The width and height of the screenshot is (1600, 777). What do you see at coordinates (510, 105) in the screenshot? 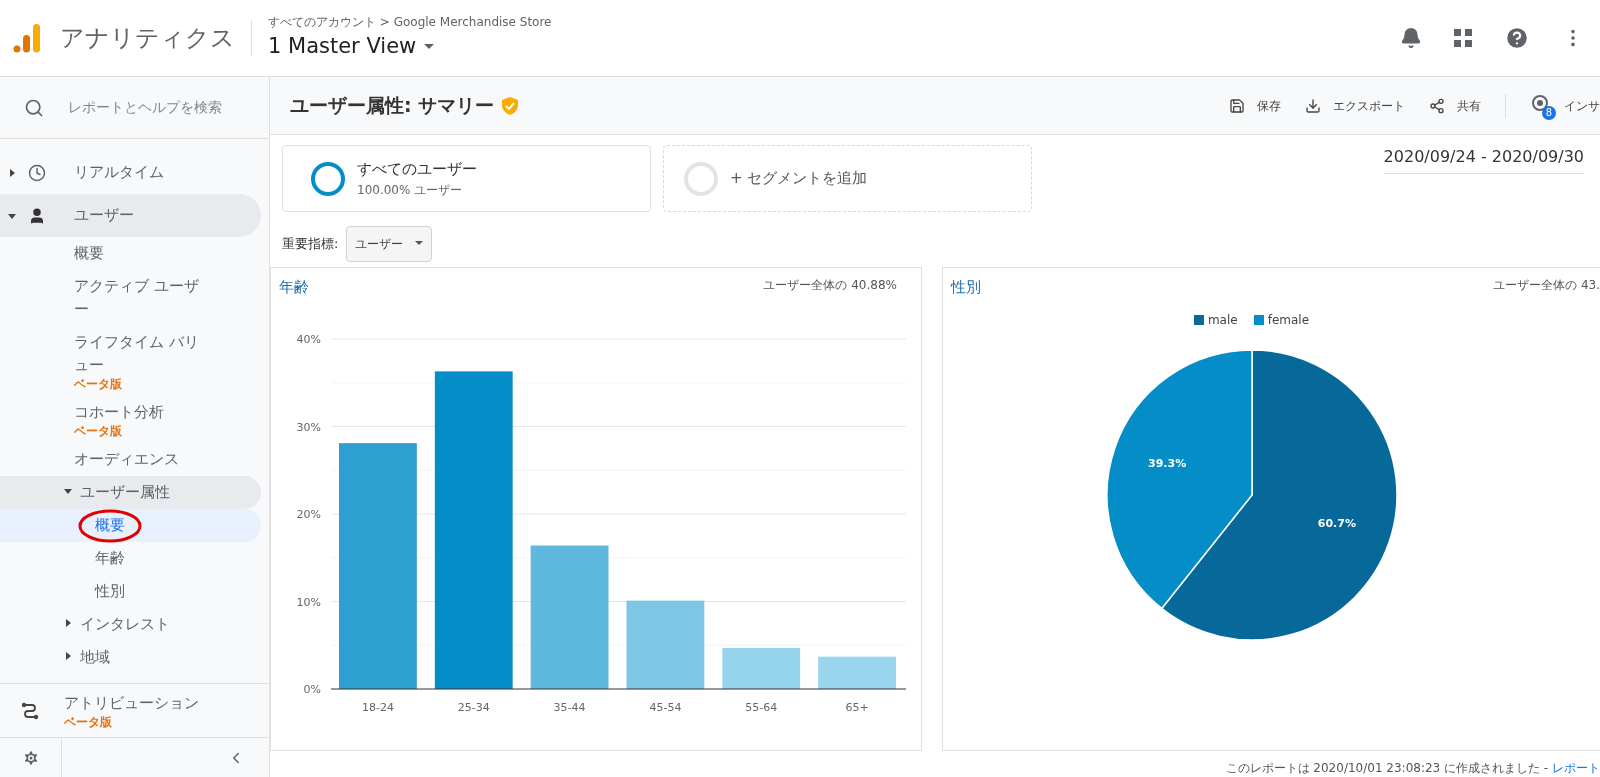
I see `verified-shield-icon` at bounding box center [510, 105].